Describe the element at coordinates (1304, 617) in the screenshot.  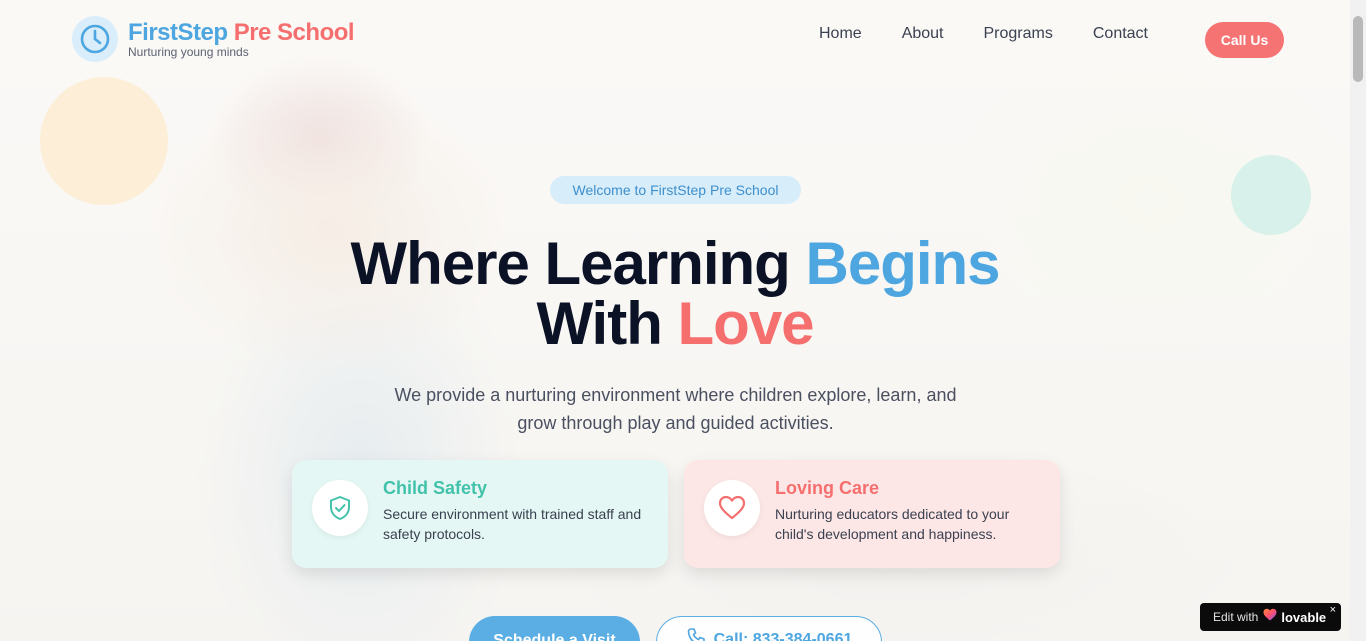
I see `lovable-brand: lovable` at that location.